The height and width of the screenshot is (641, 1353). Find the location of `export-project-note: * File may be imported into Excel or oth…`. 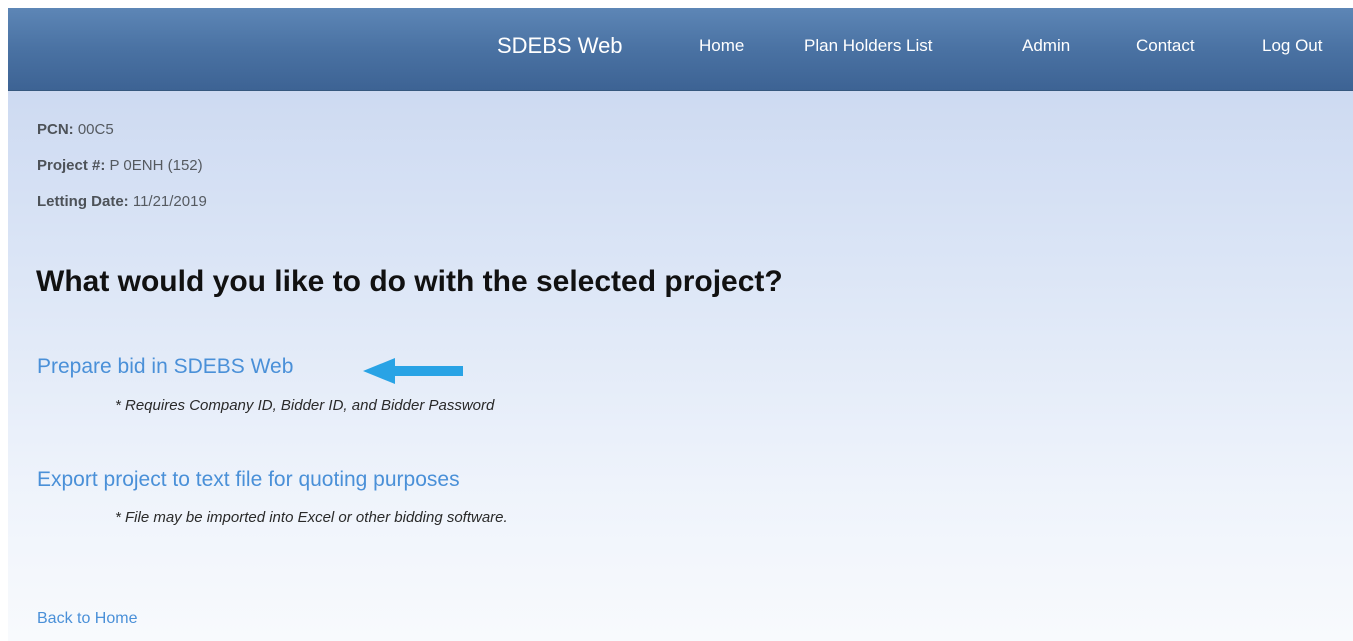

export-project-note: * File may be imported into Excel or oth… is located at coordinates (311, 517).